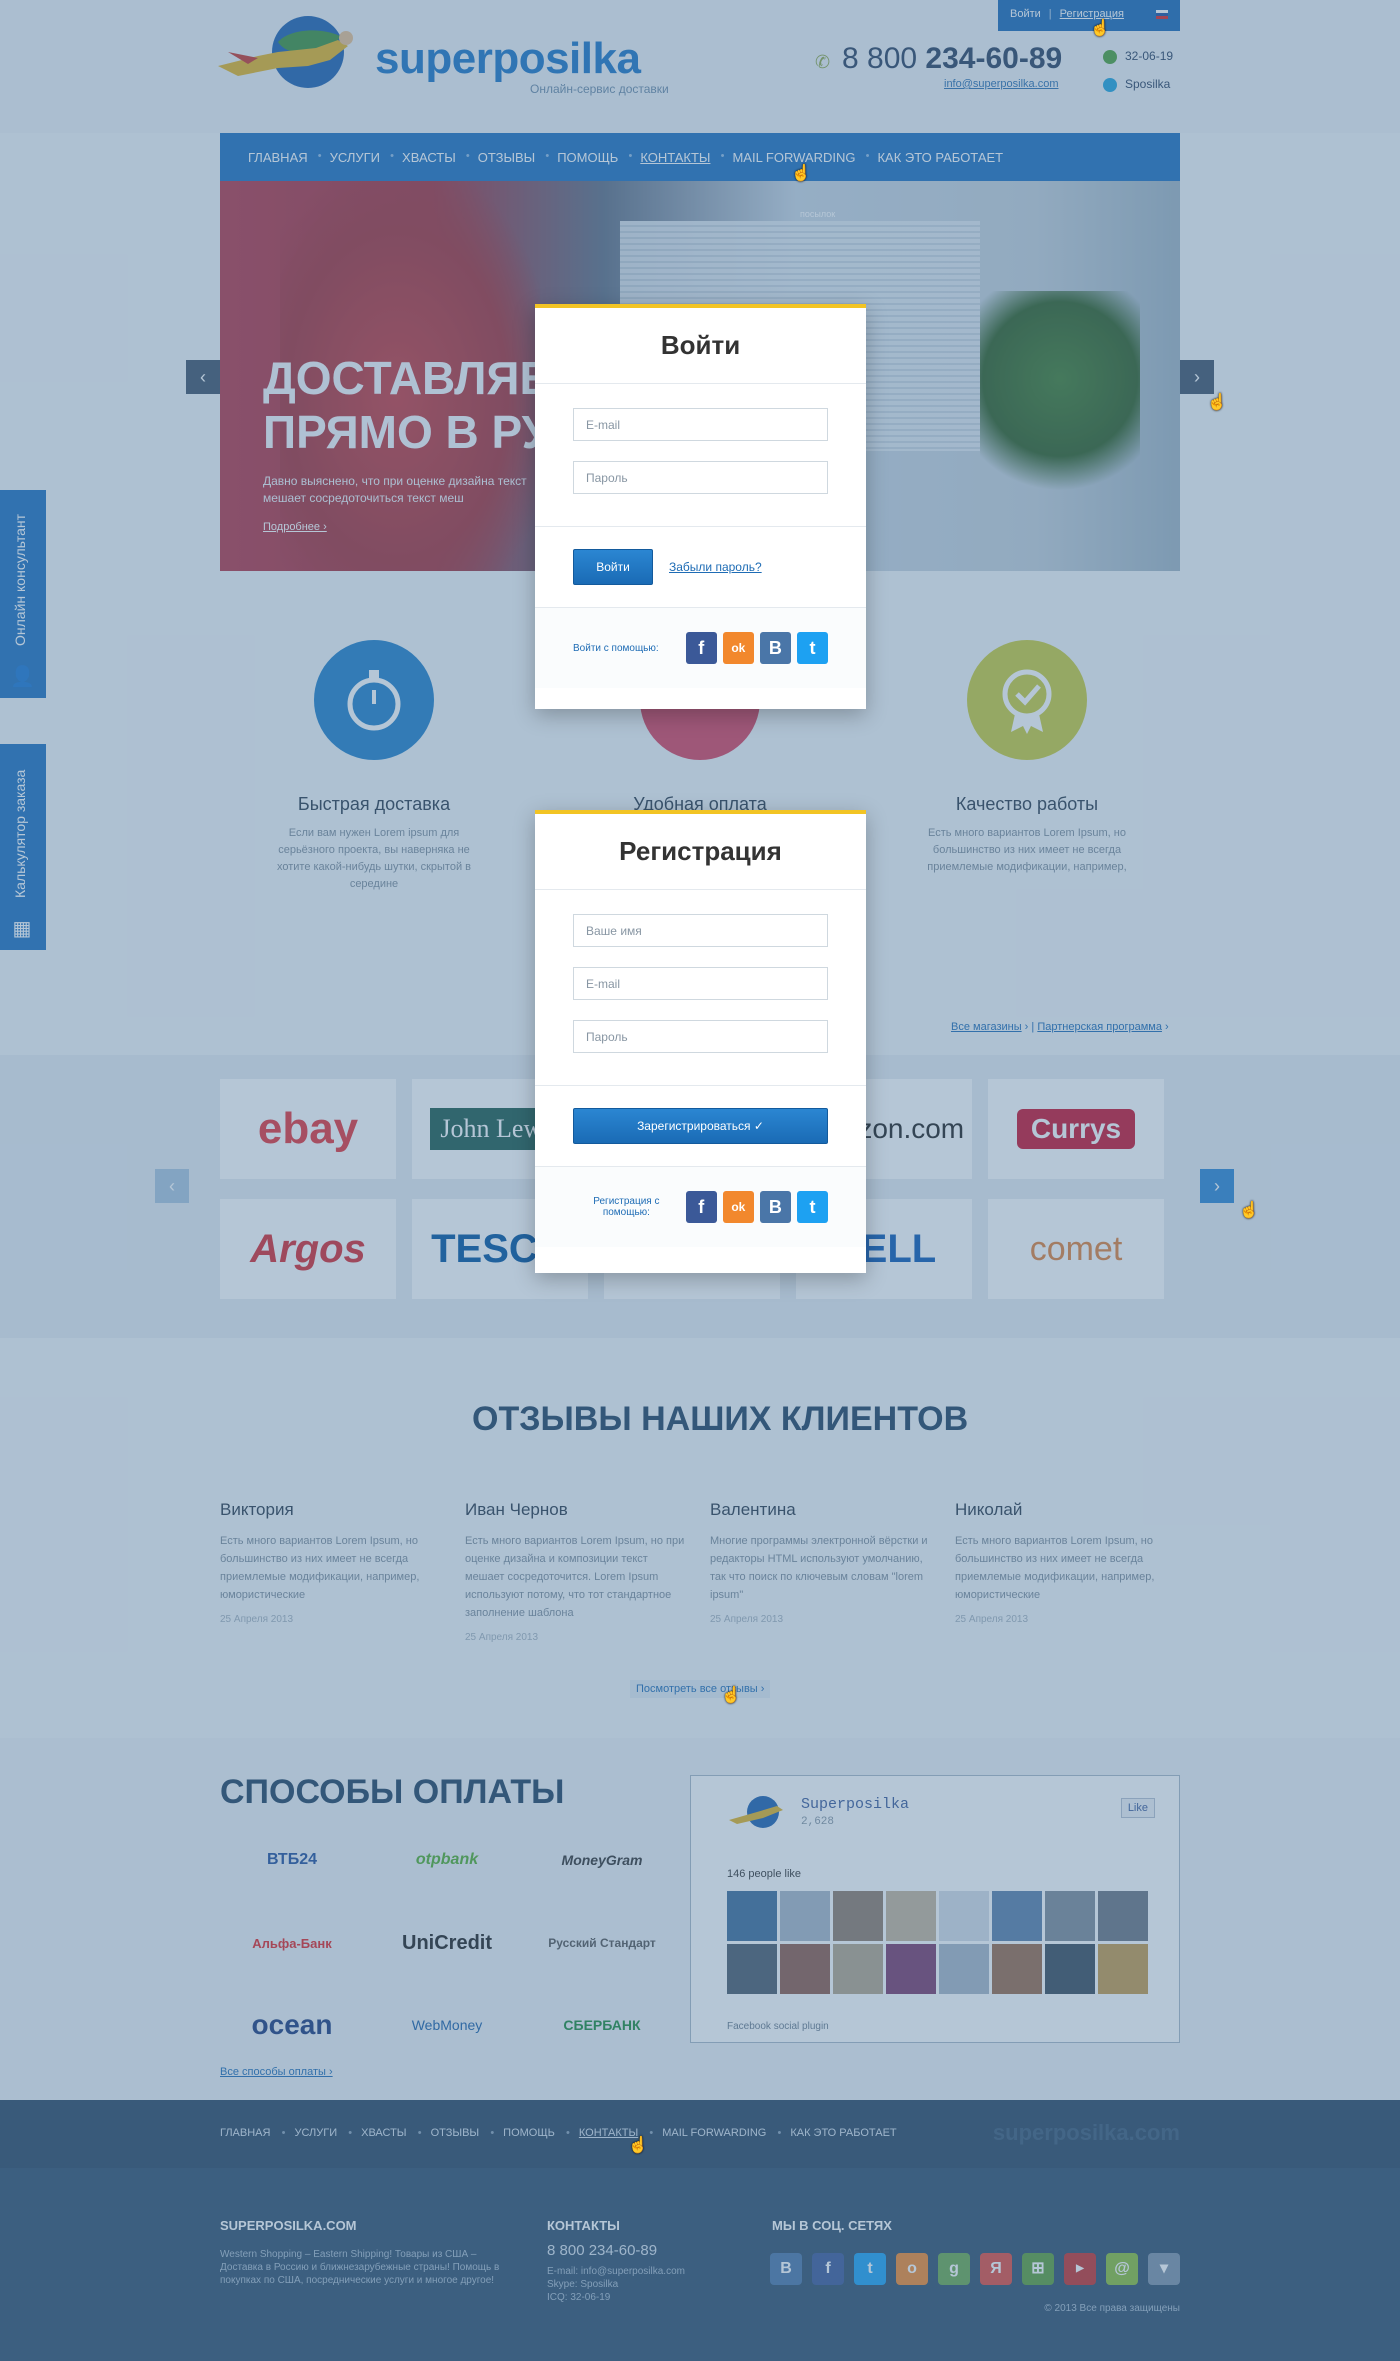  What do you see at coordinates (616, 648) in the screenshot?
I see `login-social-label: Войти с помощью:` at bounding box center [616, 648].